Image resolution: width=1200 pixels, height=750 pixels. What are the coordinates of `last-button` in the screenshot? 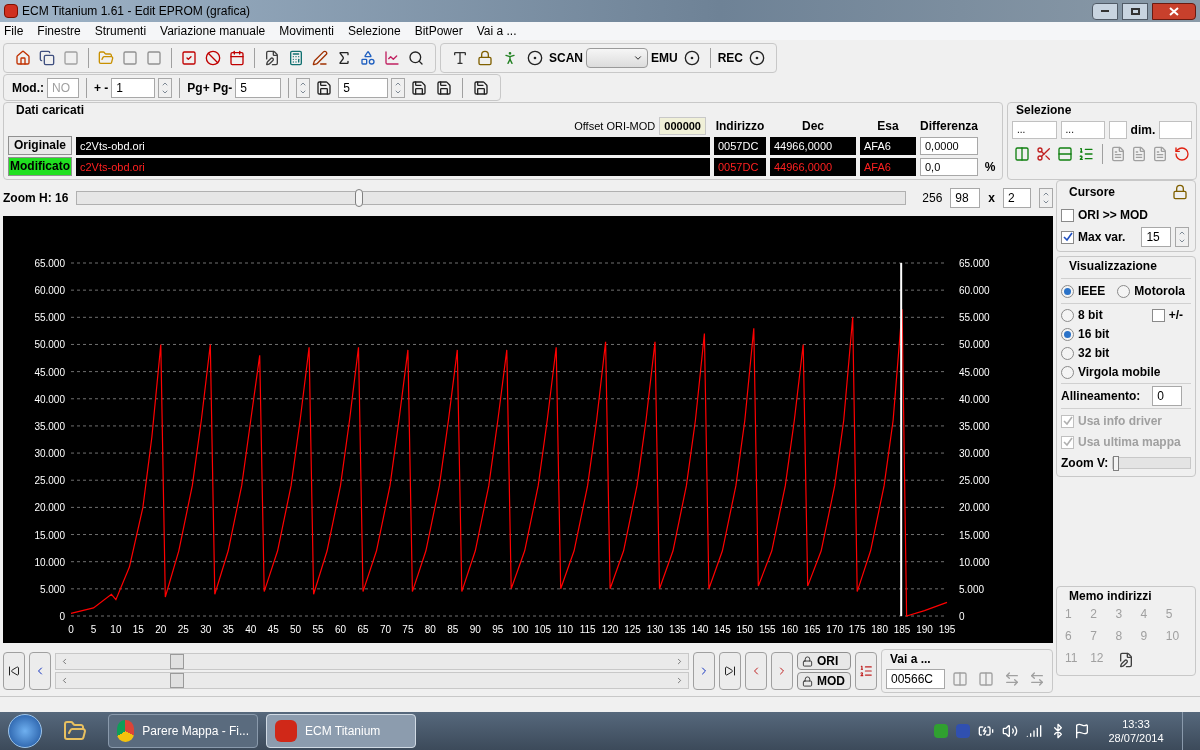 It's located at (730, 671).